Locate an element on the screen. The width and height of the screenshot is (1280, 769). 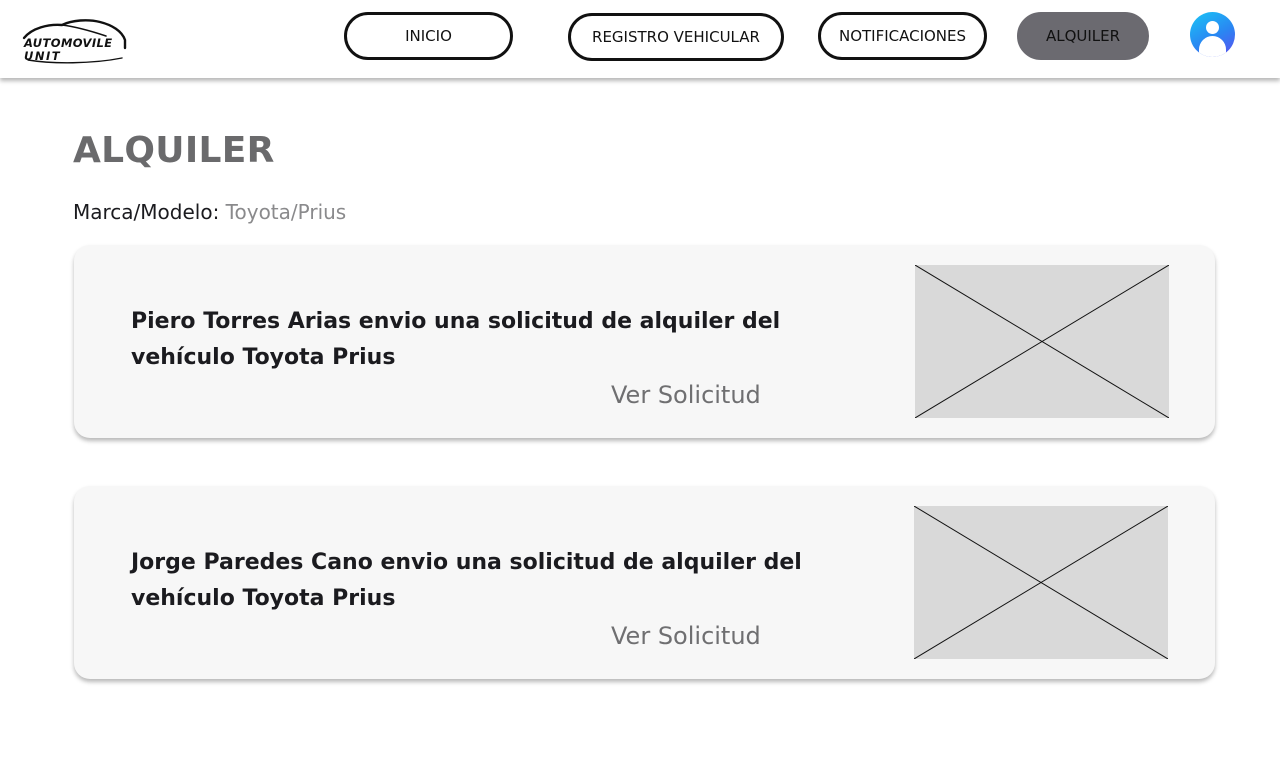
user-avatar-icon is located at coordinates (1212, 34).